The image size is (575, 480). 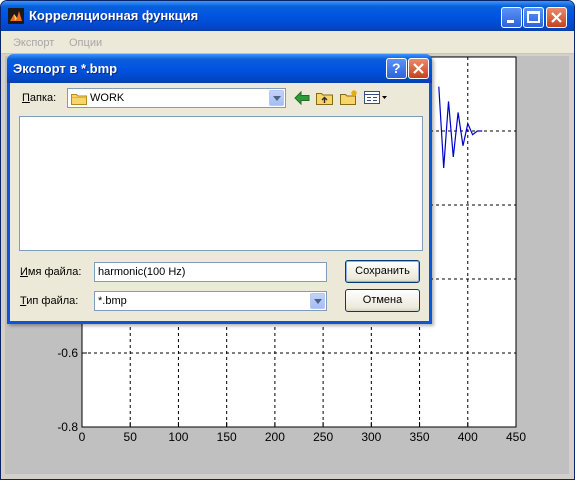 What do you see at coordinates (275, 437) in the screenshot?
I see `x-tick-label: 200` at bounding box center [275, 437].